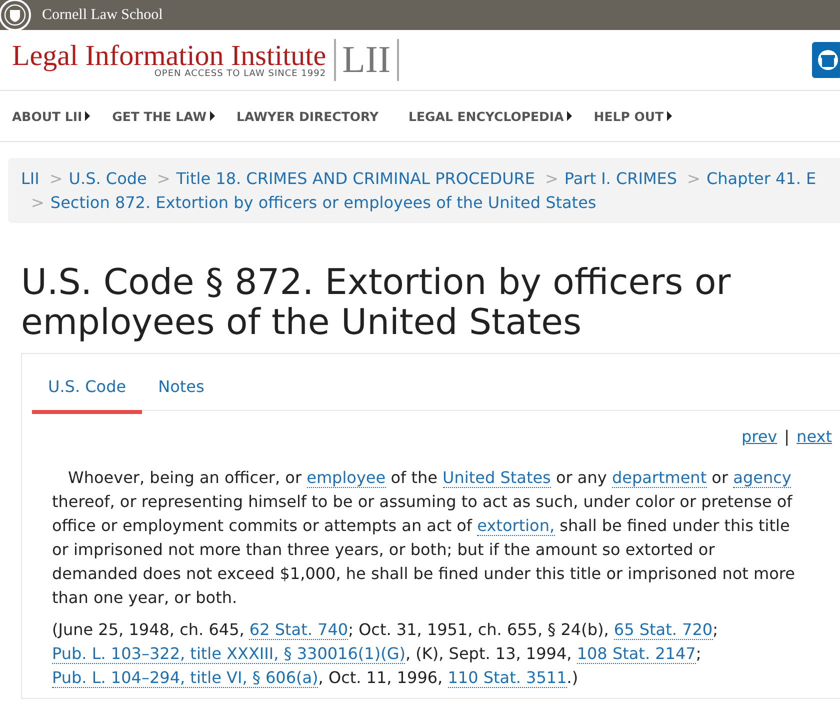 The image size is (840, 712). Describe the element at coordinates (759, 436) in the screenshot. I see `prev-link: prev` at that location.